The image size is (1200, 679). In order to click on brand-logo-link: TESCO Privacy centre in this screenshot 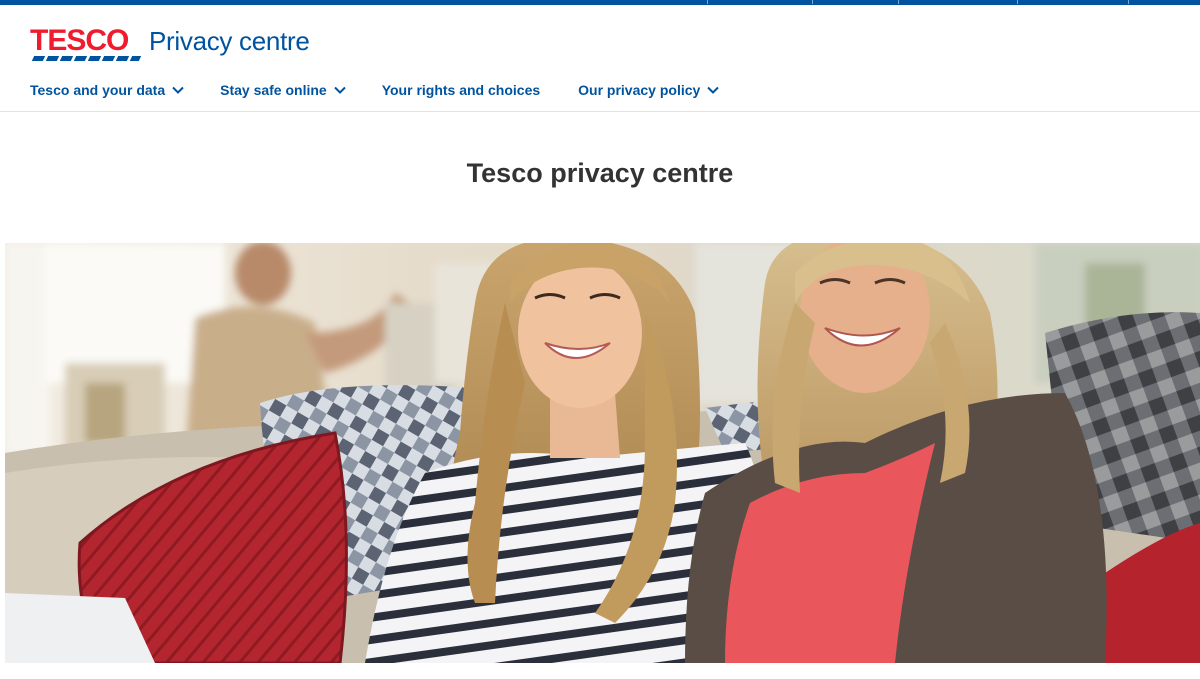, I will do `click(170, 43)`.